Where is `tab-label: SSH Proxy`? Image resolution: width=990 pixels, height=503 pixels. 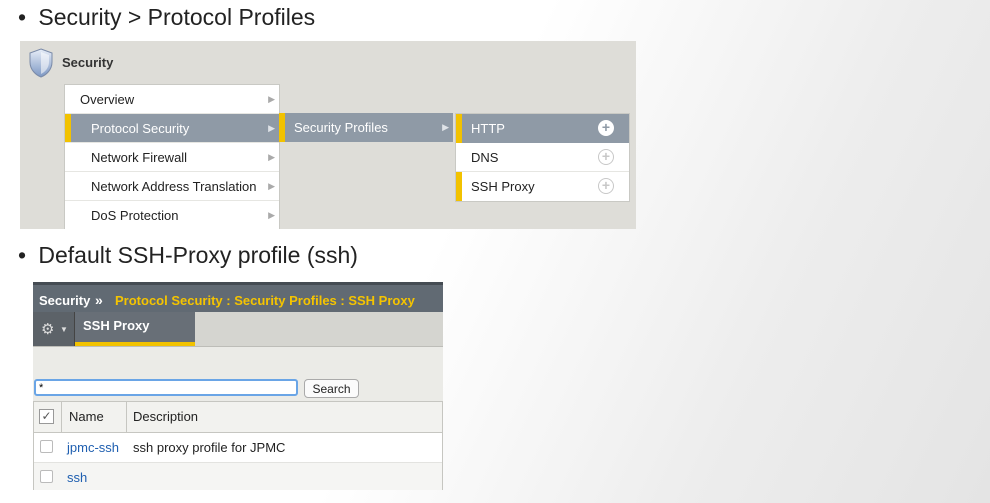 tab-label: SSH Proxy is located at coordinates (116, 325).